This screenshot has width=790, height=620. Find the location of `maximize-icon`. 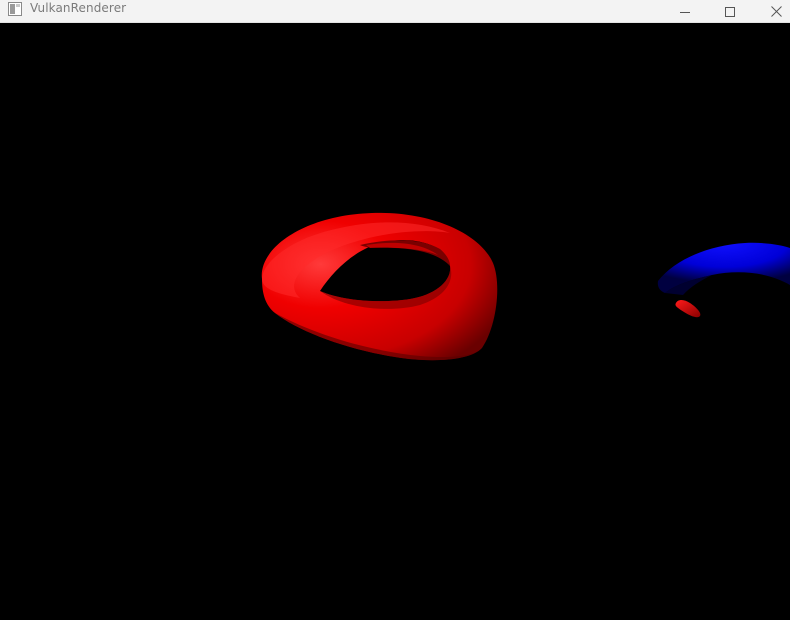

maximize-icon is located at coordinates (730, 11).